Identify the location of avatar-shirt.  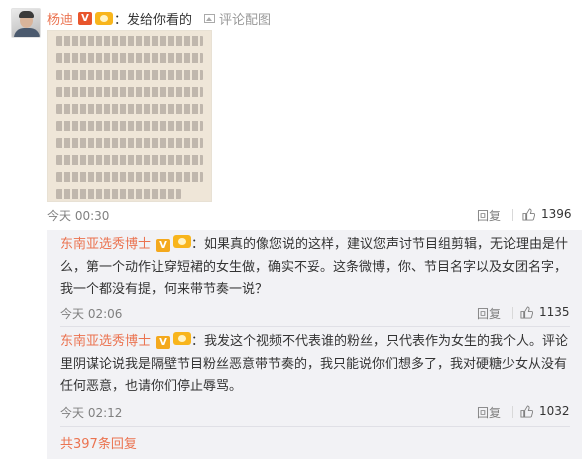
(27, 32).